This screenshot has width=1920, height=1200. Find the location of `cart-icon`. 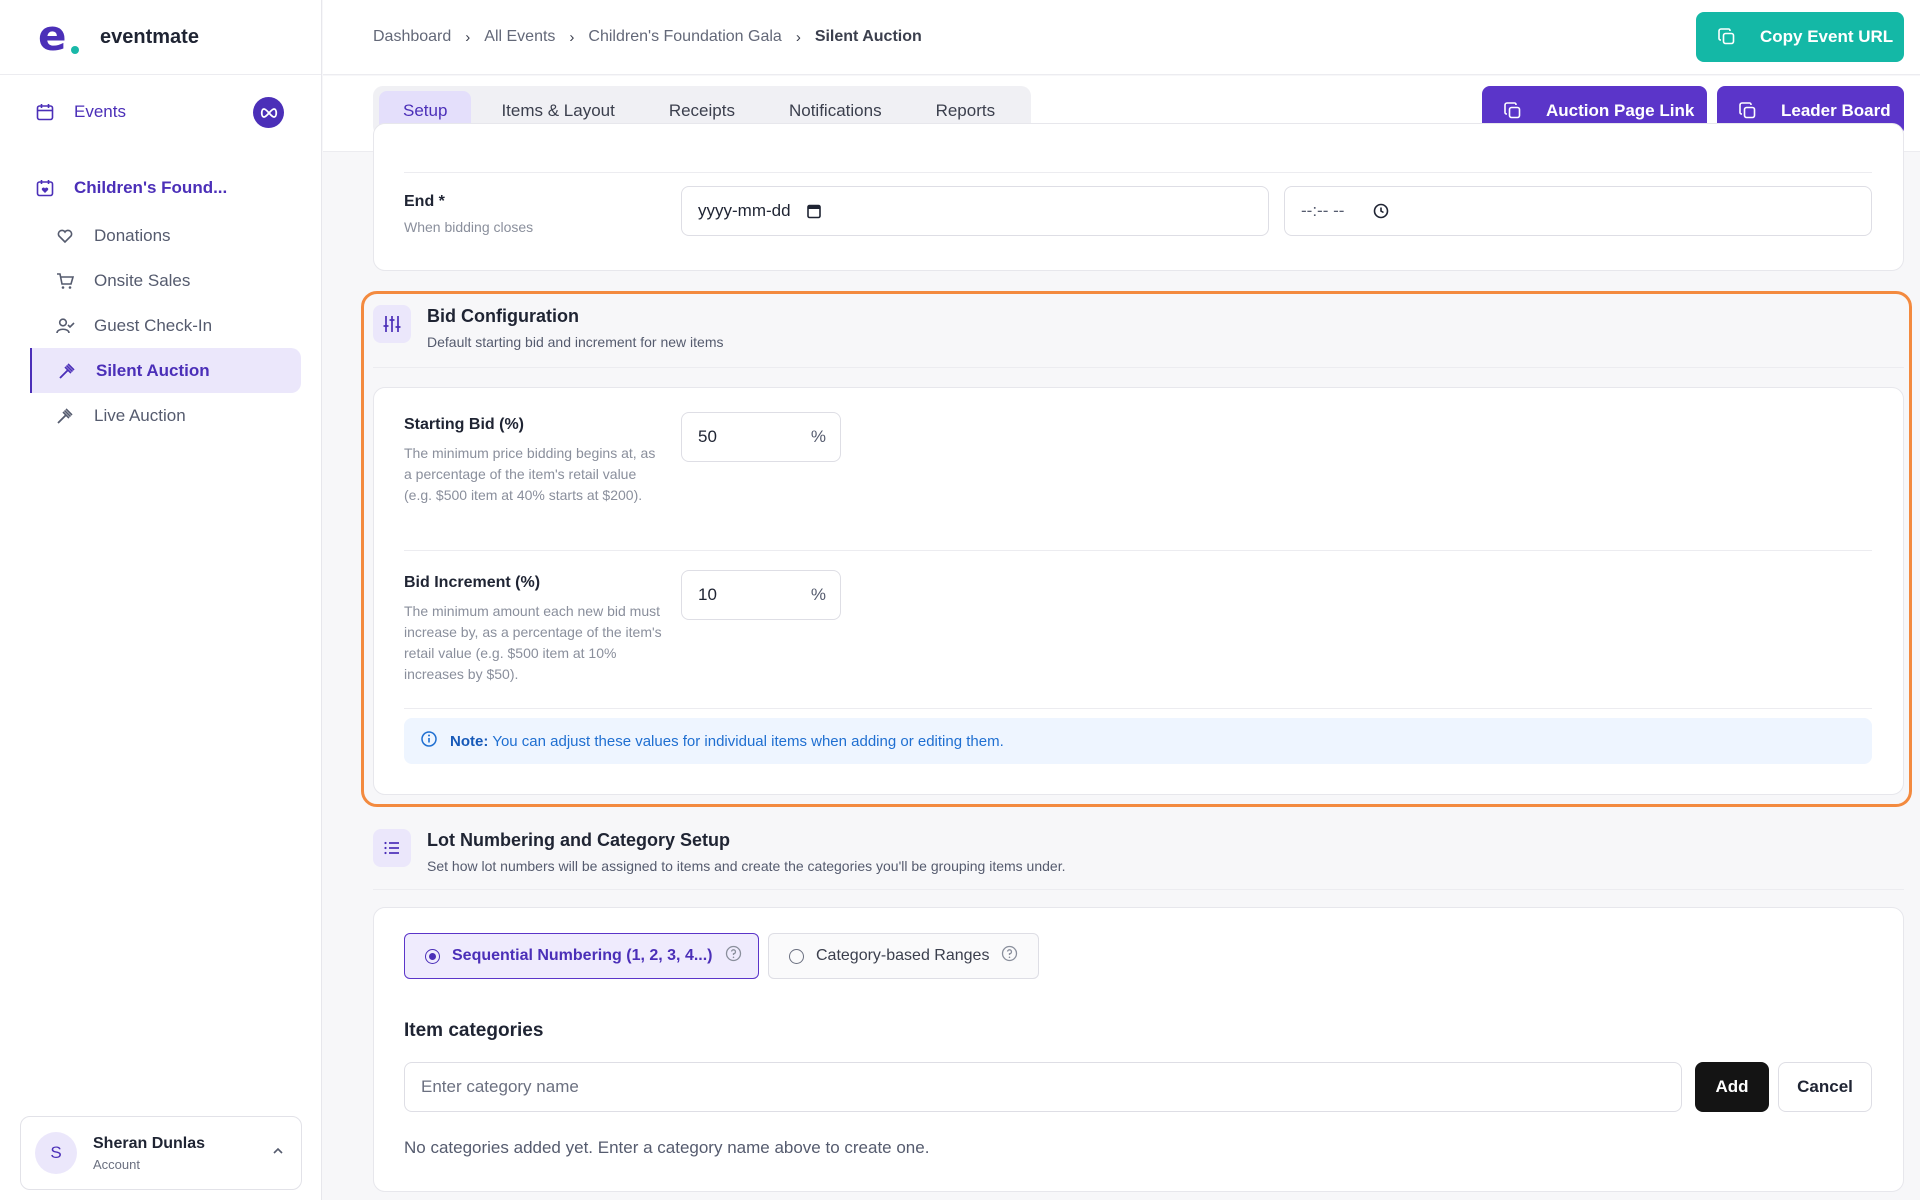

cart-icon is located at coordinates (65, 281).